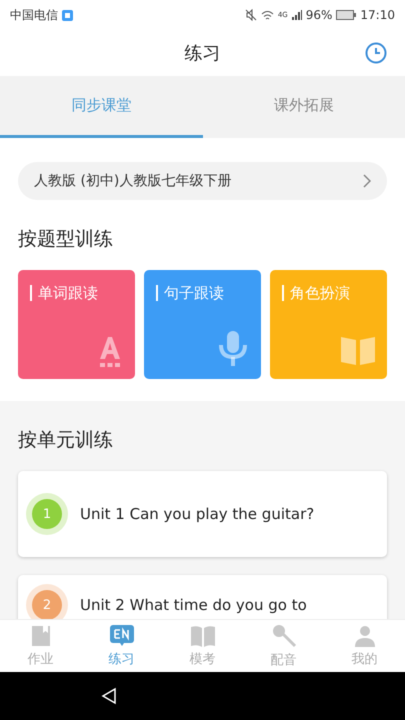  Describe the element at coordinates (202, 324) in the screenshot. I see `practice-card: 句子跟读` at that location.